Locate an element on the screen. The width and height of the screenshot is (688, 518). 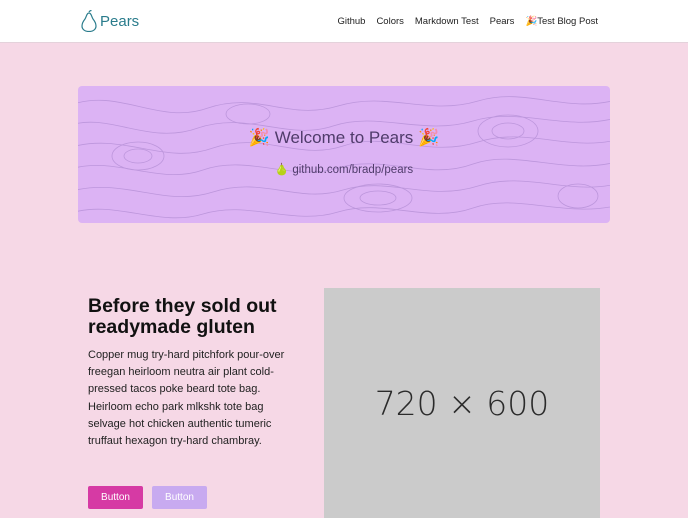
secondary-button: Button is located at coordinates (179, 497).